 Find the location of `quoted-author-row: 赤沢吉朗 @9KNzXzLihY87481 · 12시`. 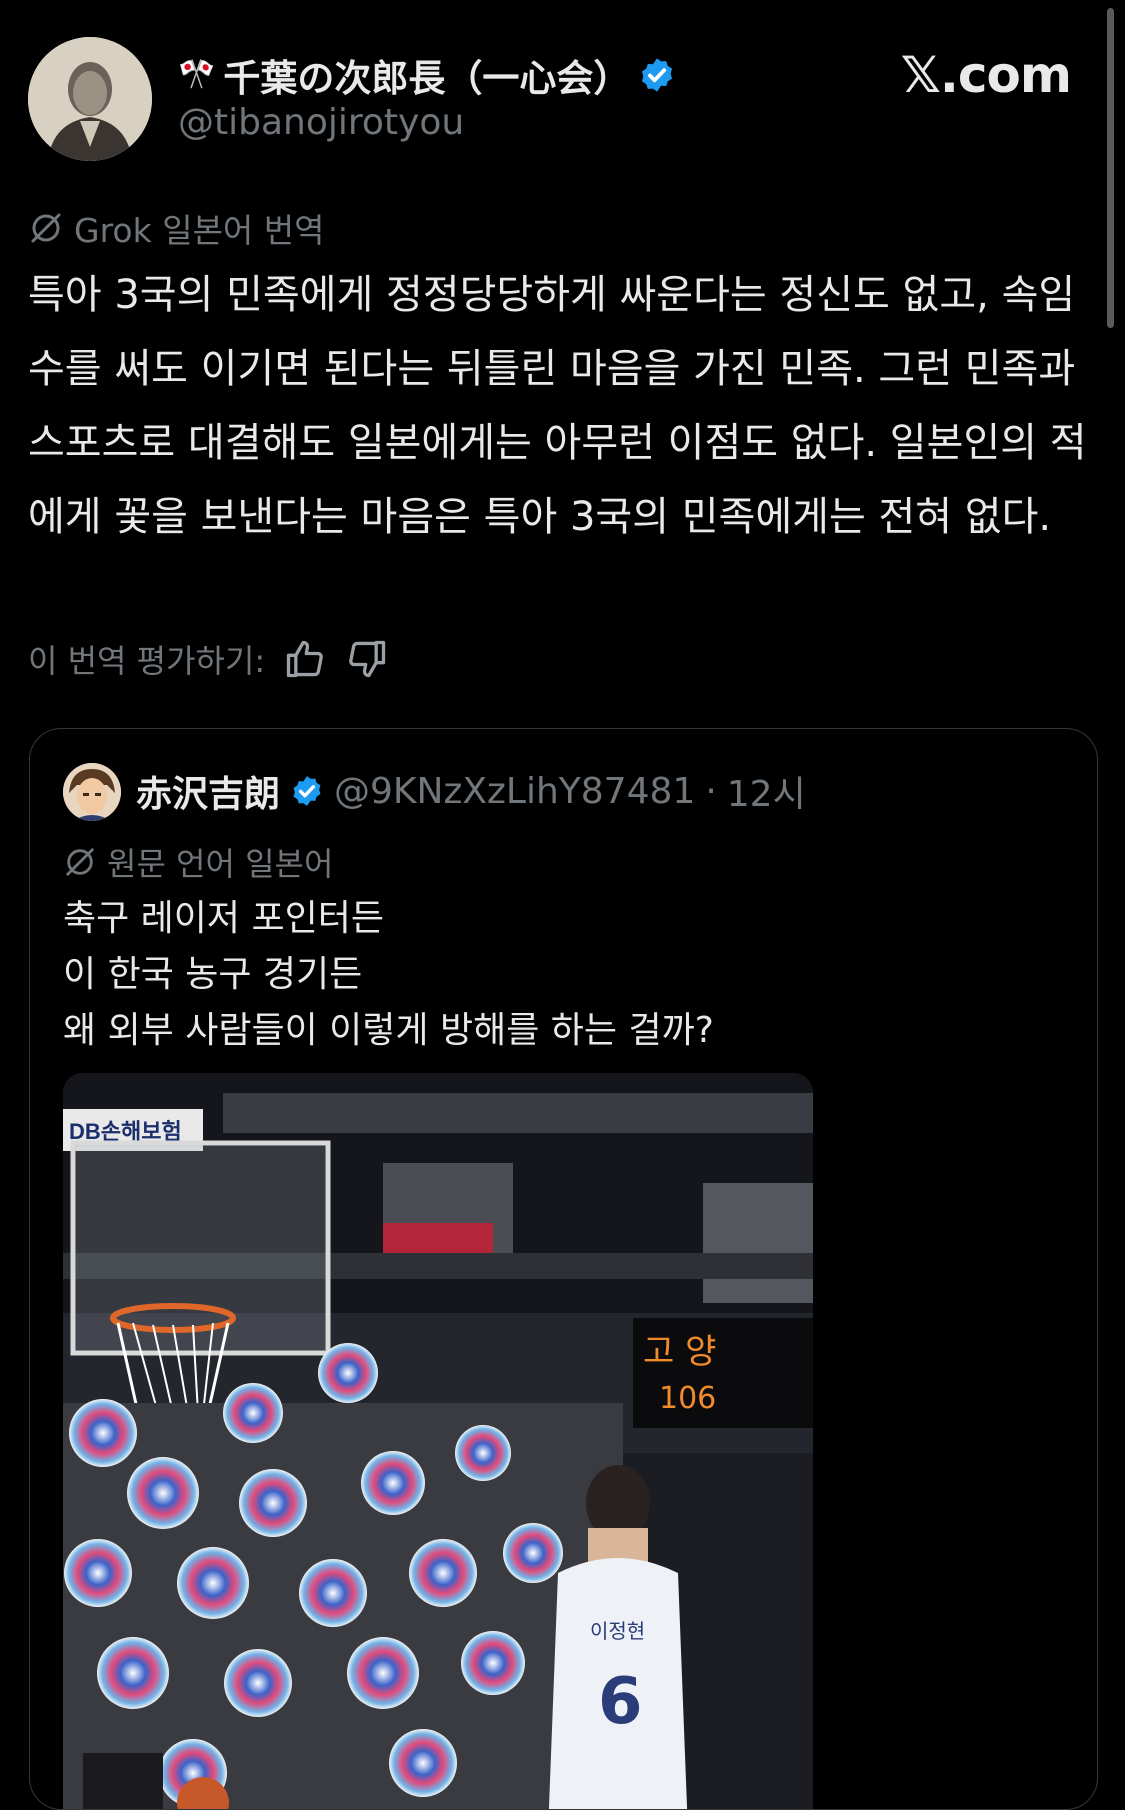

quoted-author-row: 赤沢吉朗 @9KNzXzLihY87481 · 12시 is located at coordinates (471, 791).